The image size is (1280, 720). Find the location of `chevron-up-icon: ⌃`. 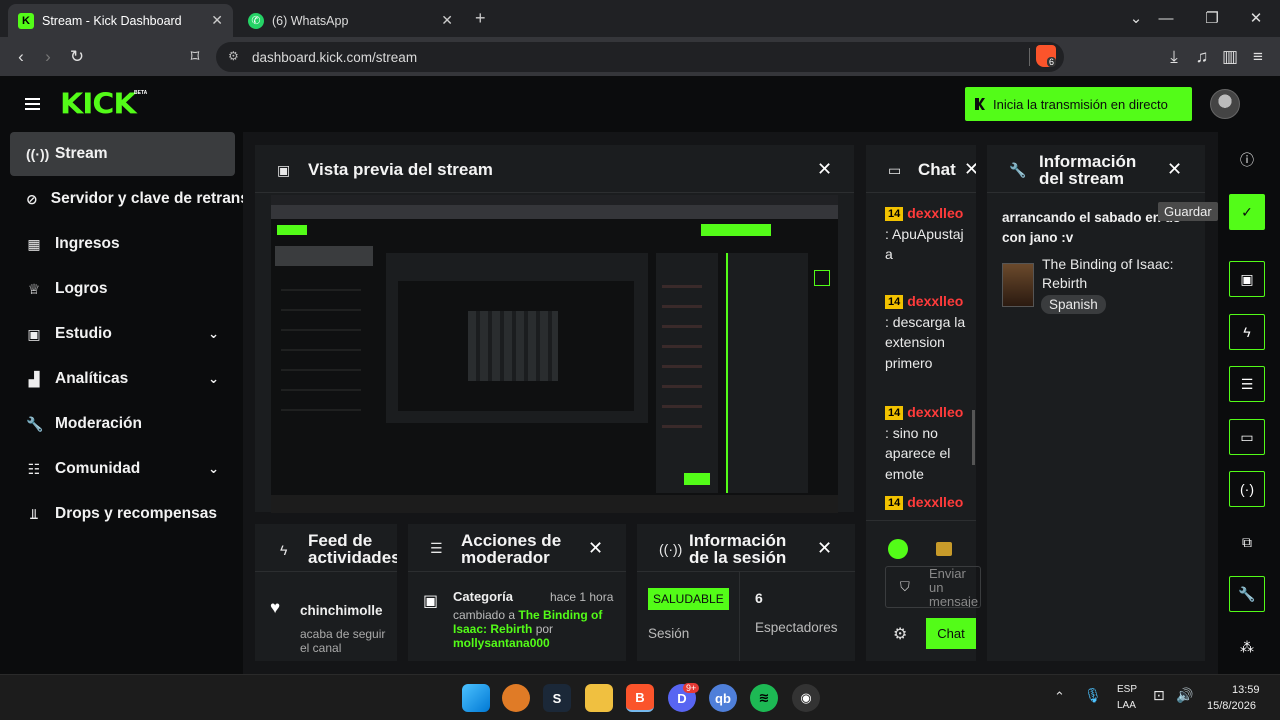

chevron-up-icon: ⌃ is located at coordinates (1059, 697).